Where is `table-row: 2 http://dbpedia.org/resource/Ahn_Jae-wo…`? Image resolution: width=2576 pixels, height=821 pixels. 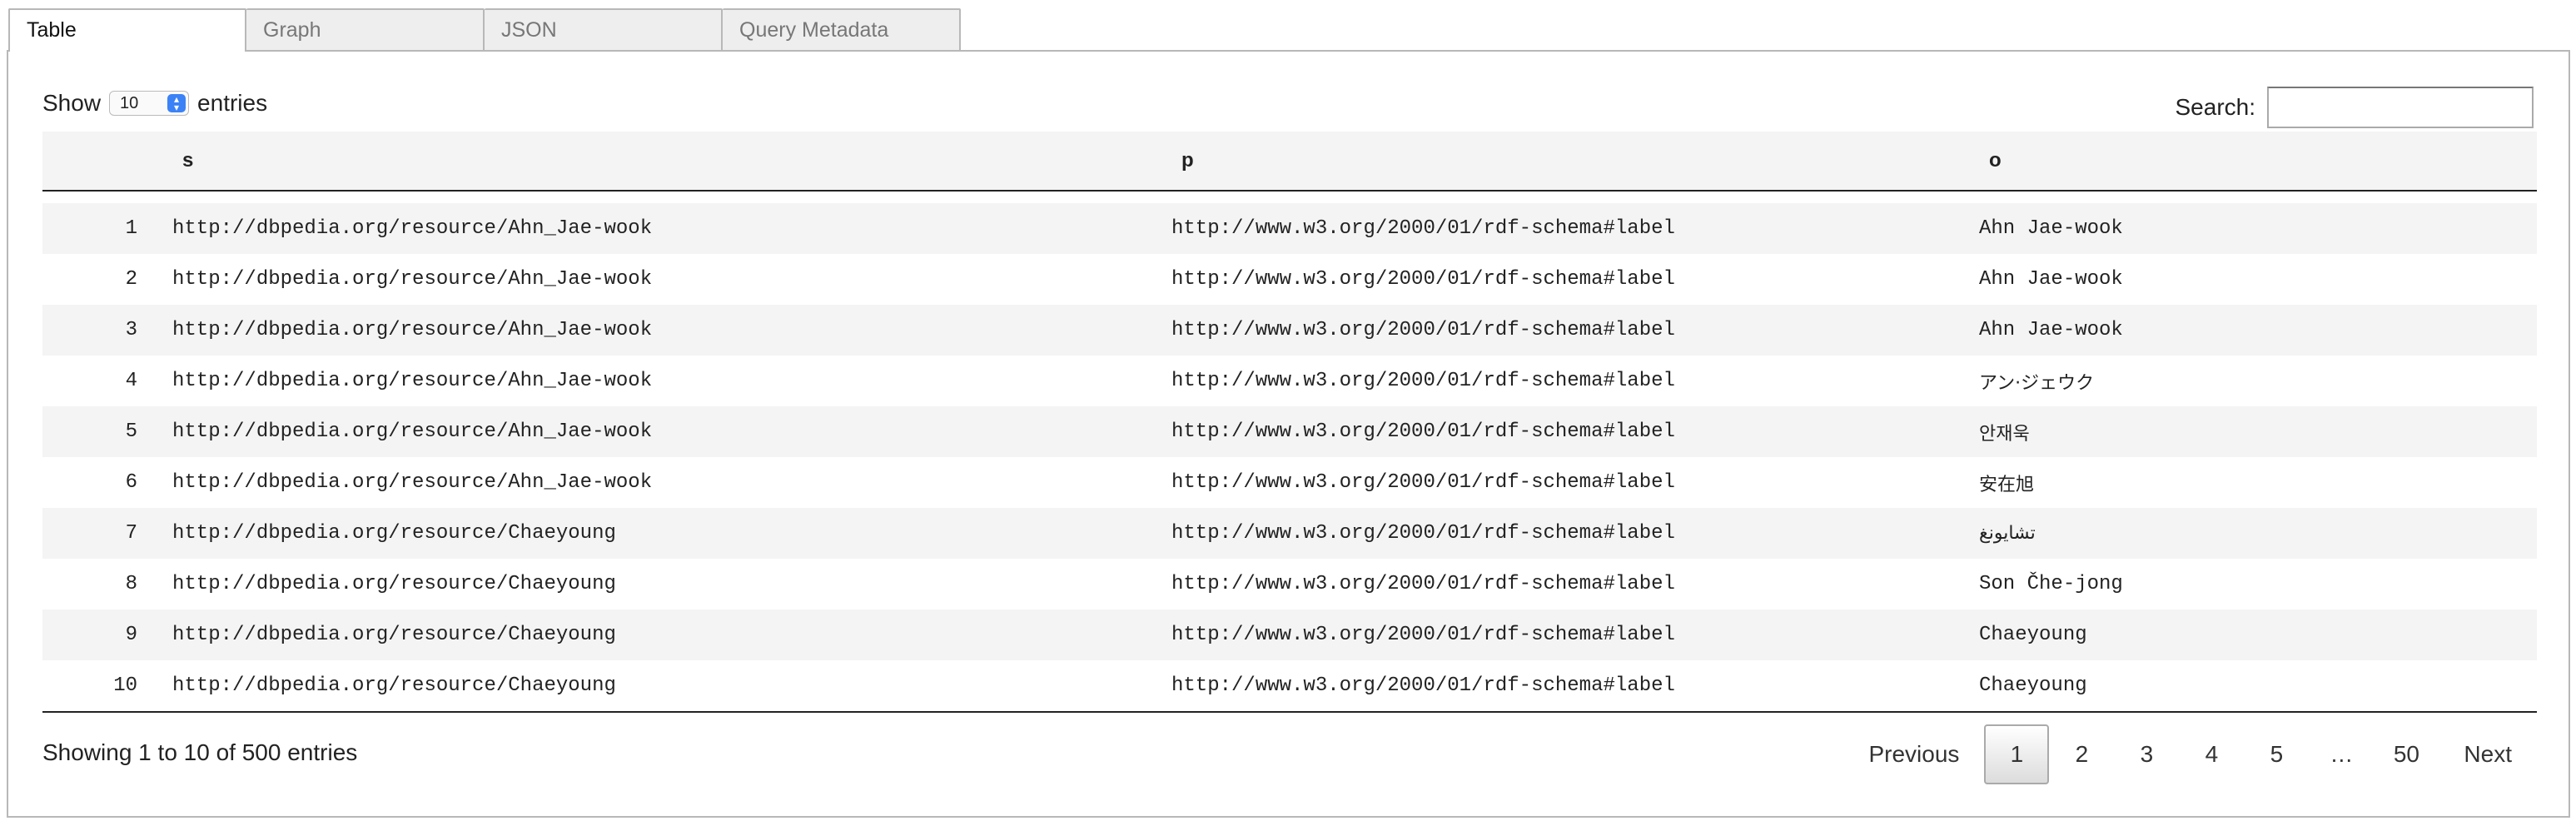 table-row: 2 http://dbpedia.org/resource/Ahn_Jae-wo… is located at coordinates (1289, 279).